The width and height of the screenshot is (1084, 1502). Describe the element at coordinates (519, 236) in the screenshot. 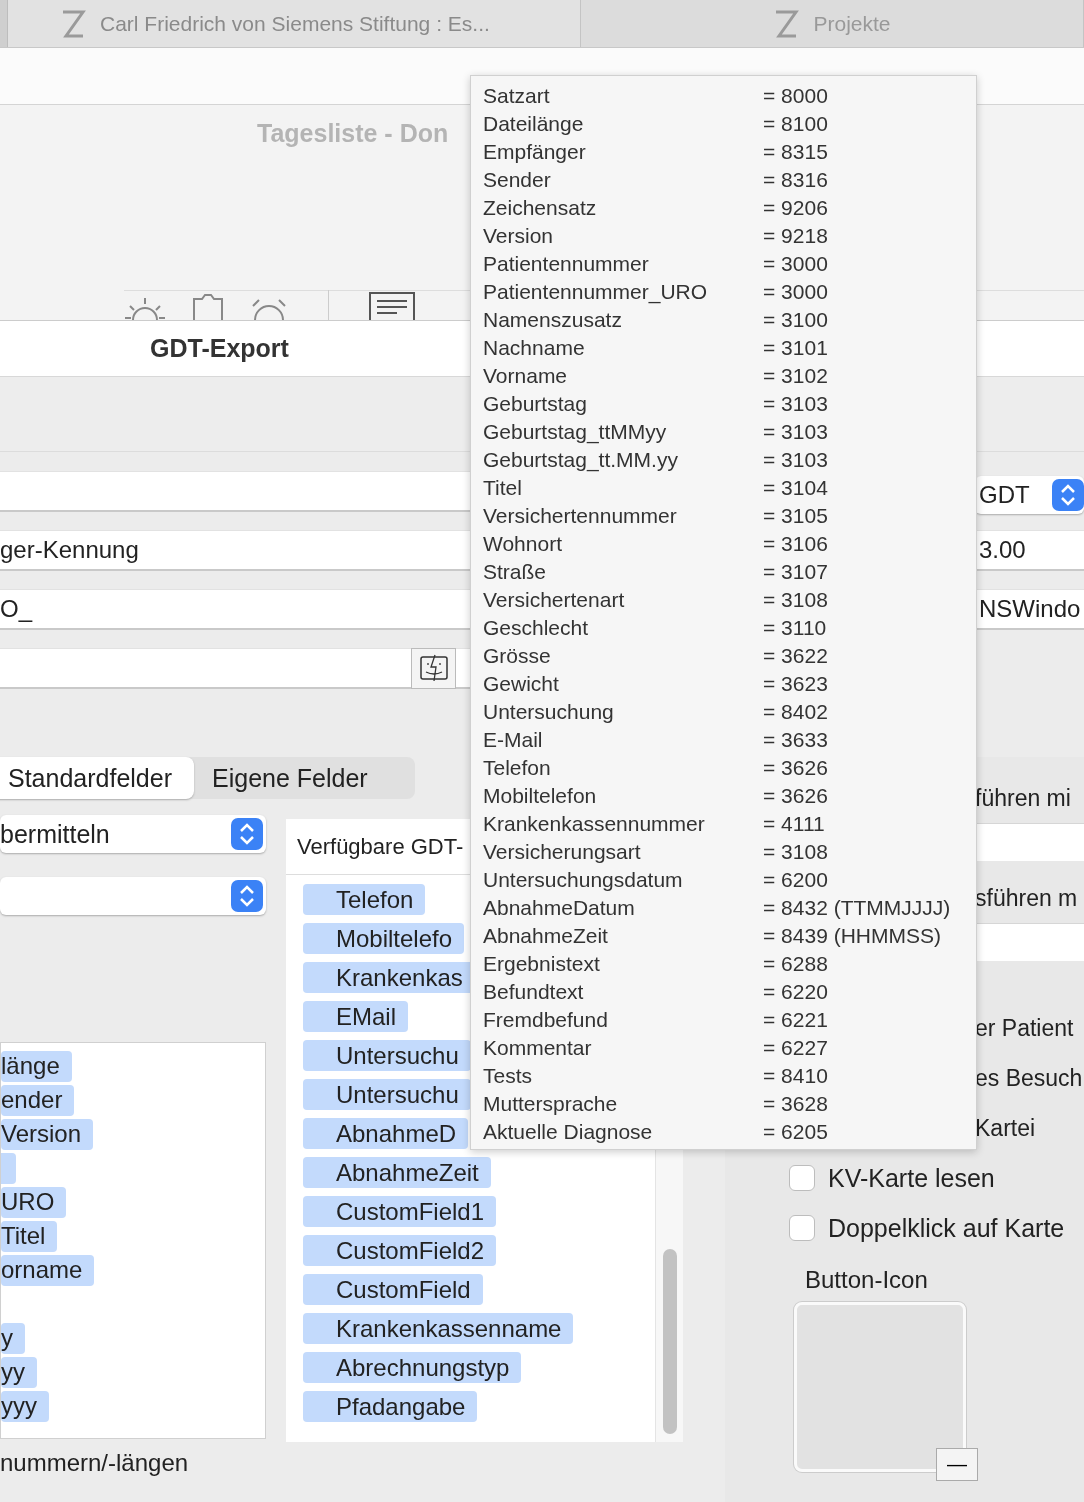

I see `tooltip-field-name: Version` at that location.